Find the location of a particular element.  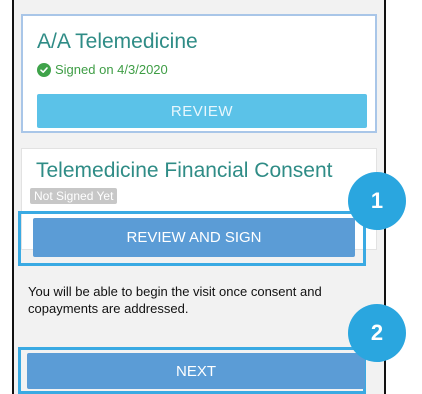

signed-status: Signed on 4/3/2020 is located at coordinates (102, 69).